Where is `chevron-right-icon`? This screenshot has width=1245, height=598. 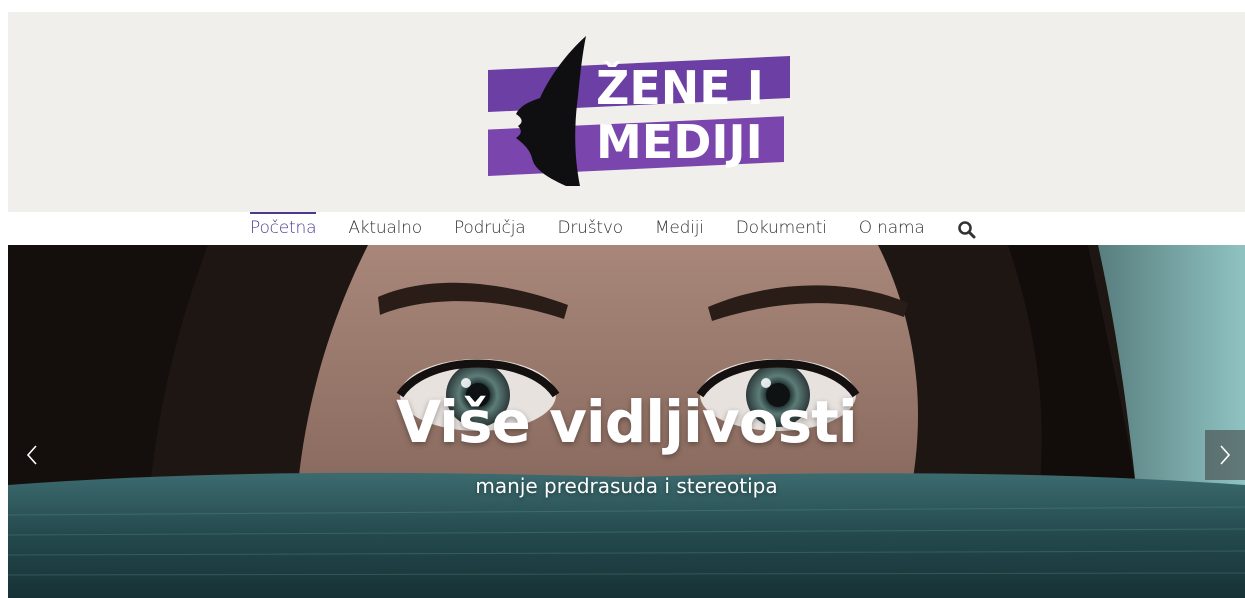 chevron-right-icon is located at coordinates (1225, 455).